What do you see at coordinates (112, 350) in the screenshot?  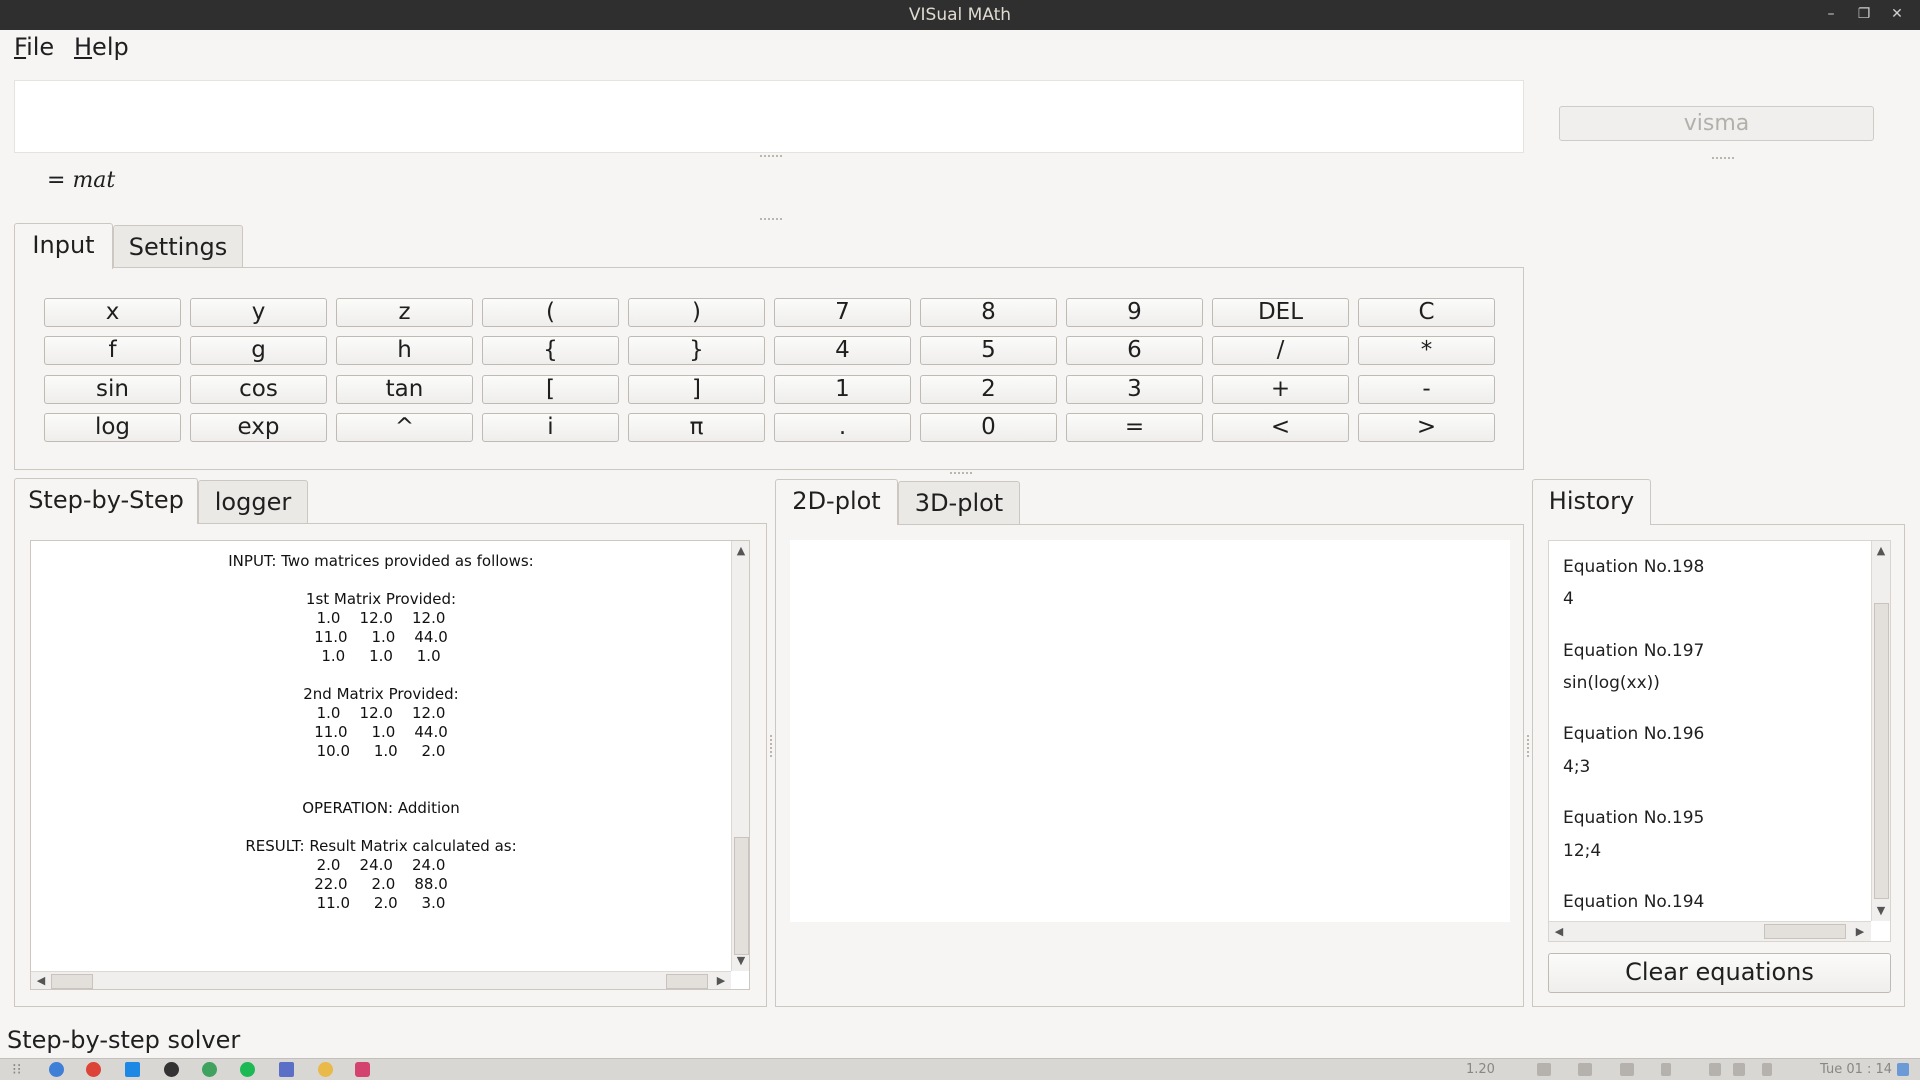 I see `key-button: f` at bounding box center [112, 350].